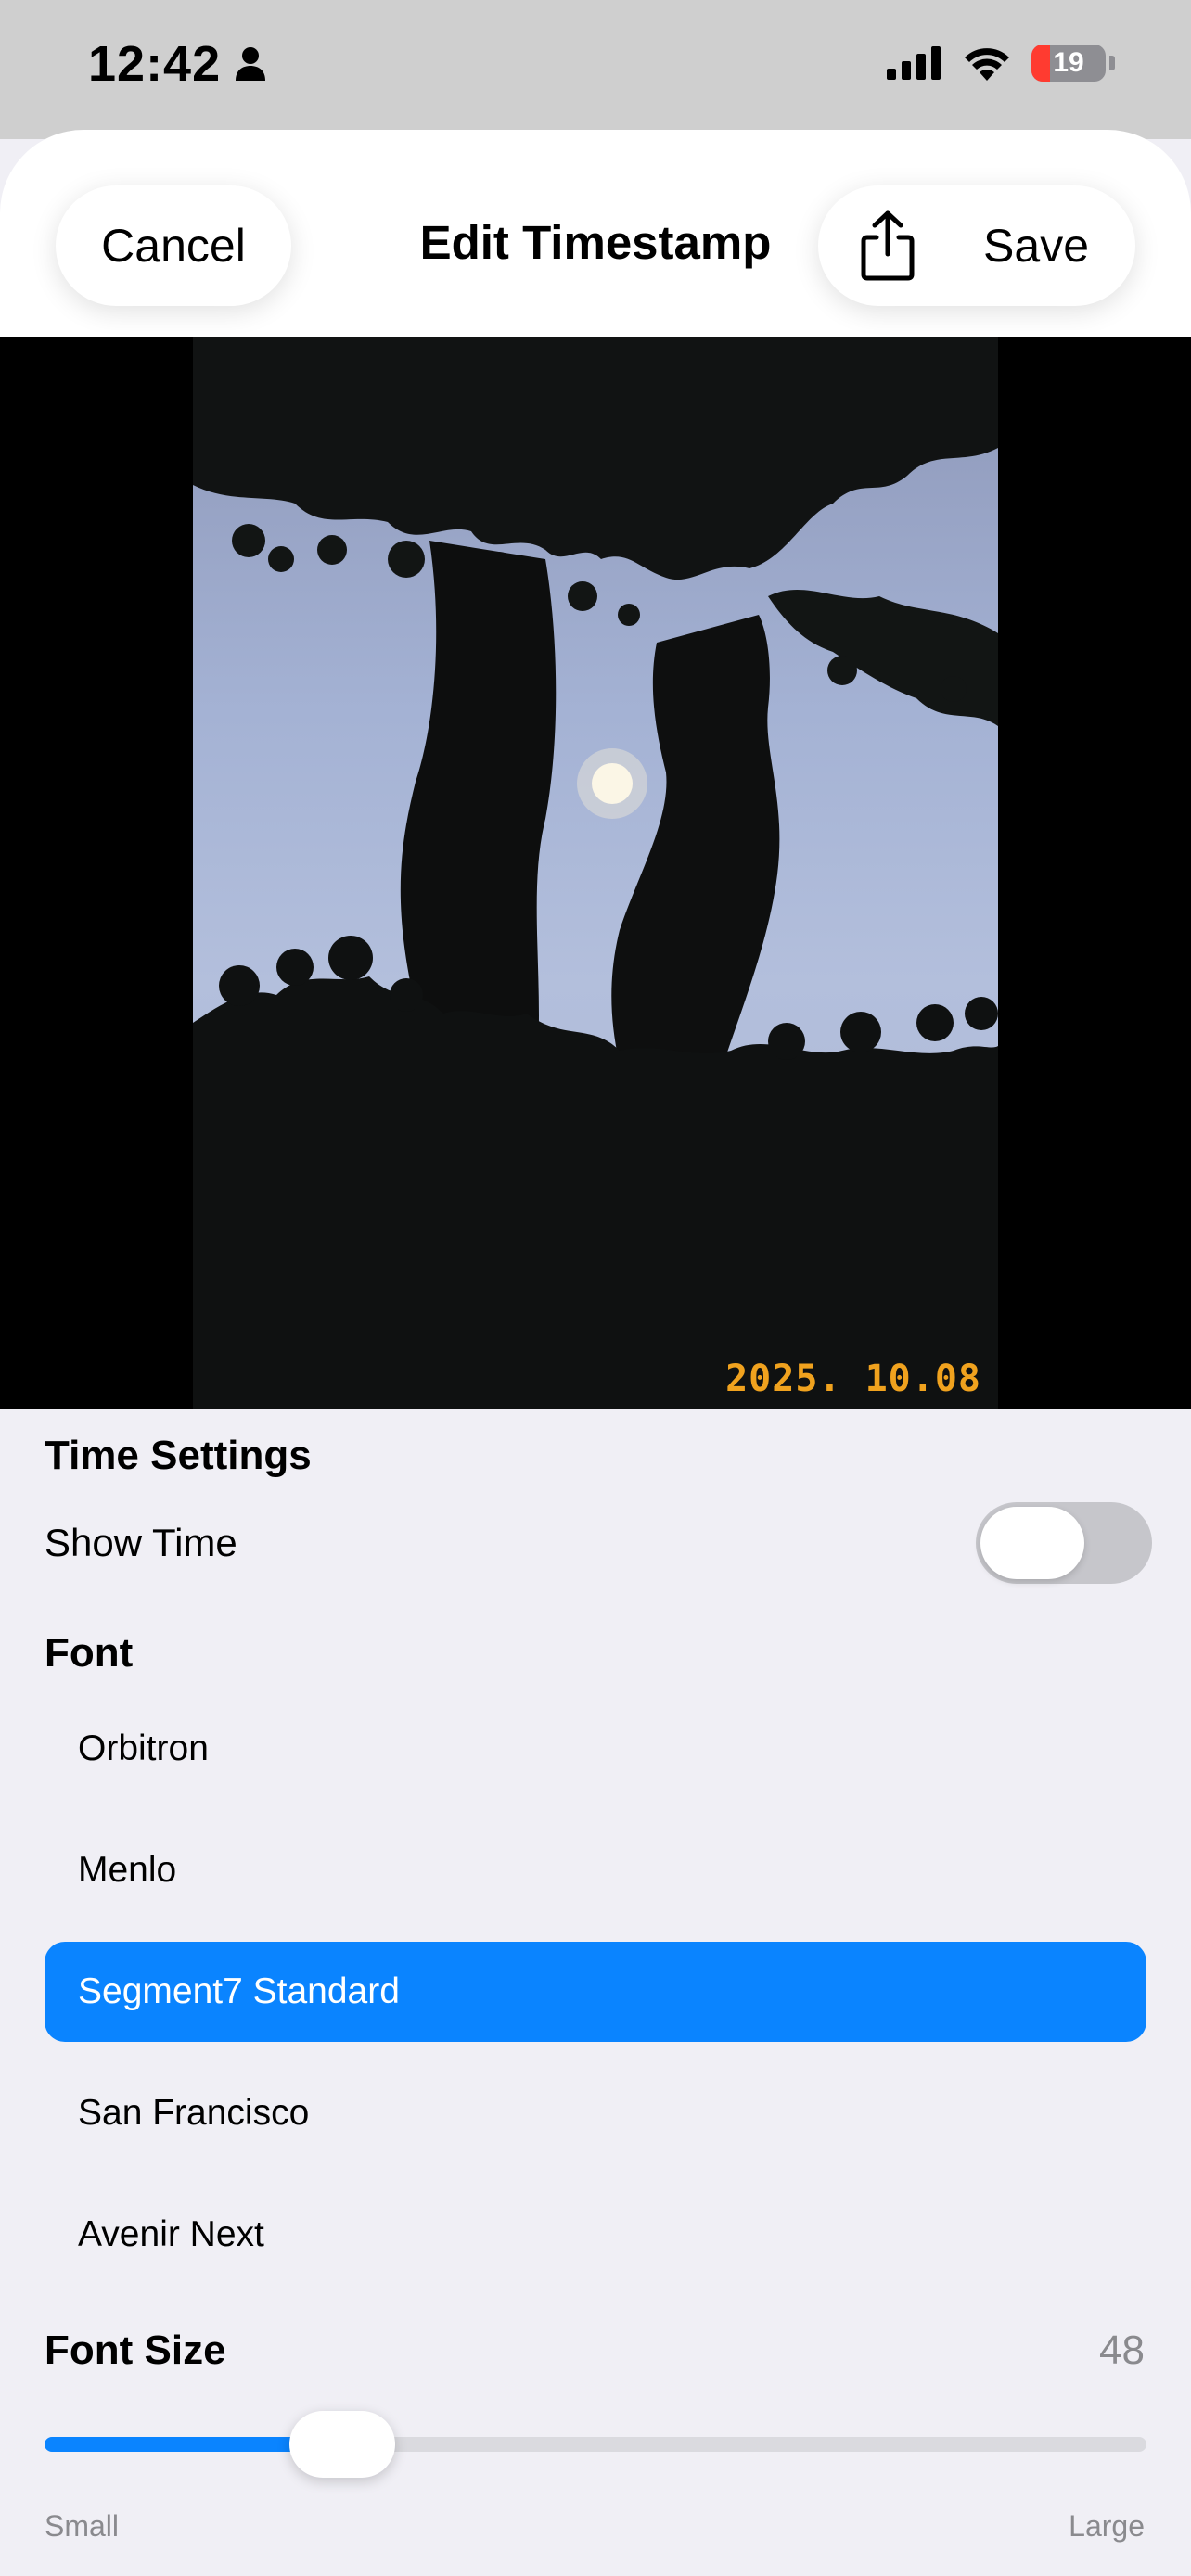 This screenshot has height=2576, width=1191. What do you see at coordinates (595, 69) in the screenshot?
I see `status-bar: 12:42 19` at bounding box center [595, 69].